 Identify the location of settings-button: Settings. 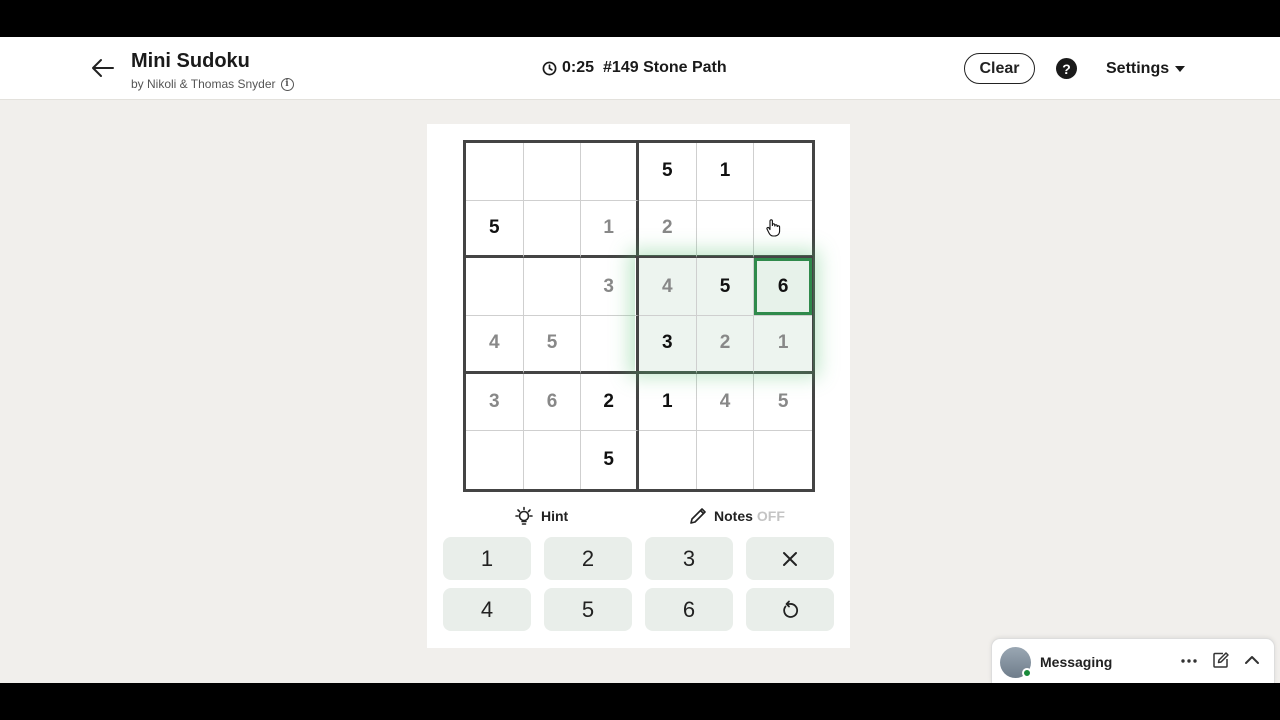
(1146, 69).